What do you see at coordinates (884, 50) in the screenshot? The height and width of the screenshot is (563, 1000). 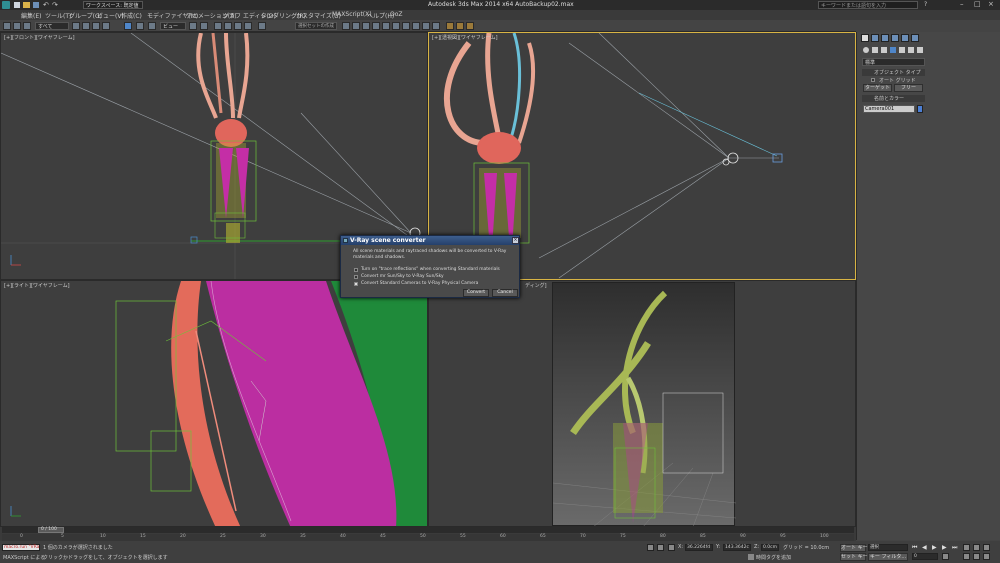 I see `lights-category-icon` at bounding box center [884, 50].